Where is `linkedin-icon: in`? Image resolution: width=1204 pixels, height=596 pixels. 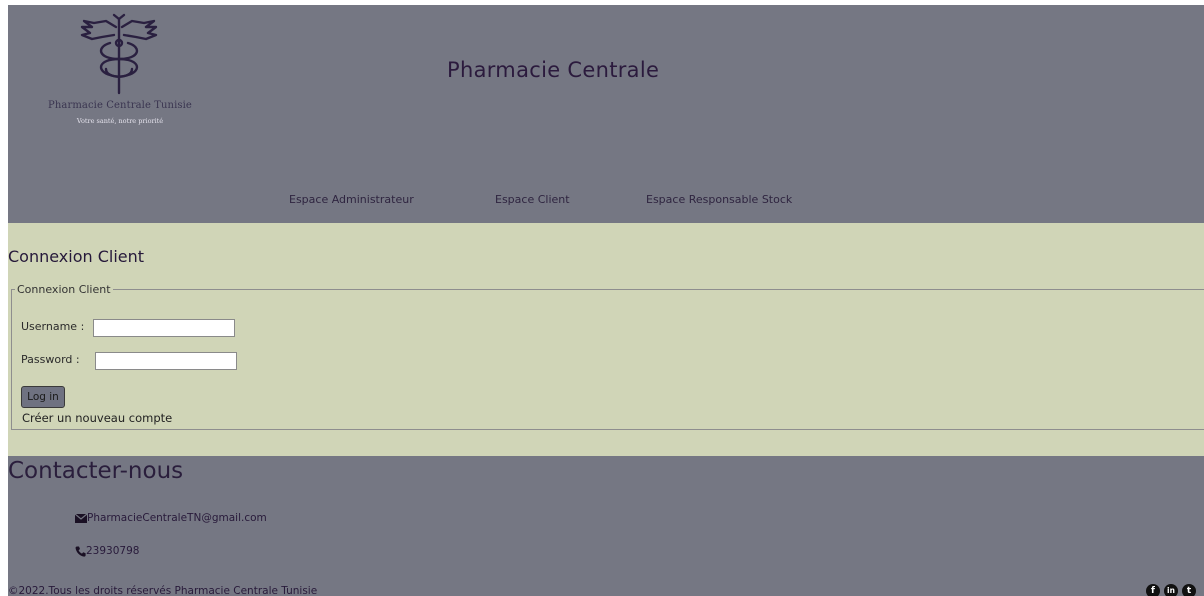
linkedin-icon: in is located at coordinates (1171, 590).